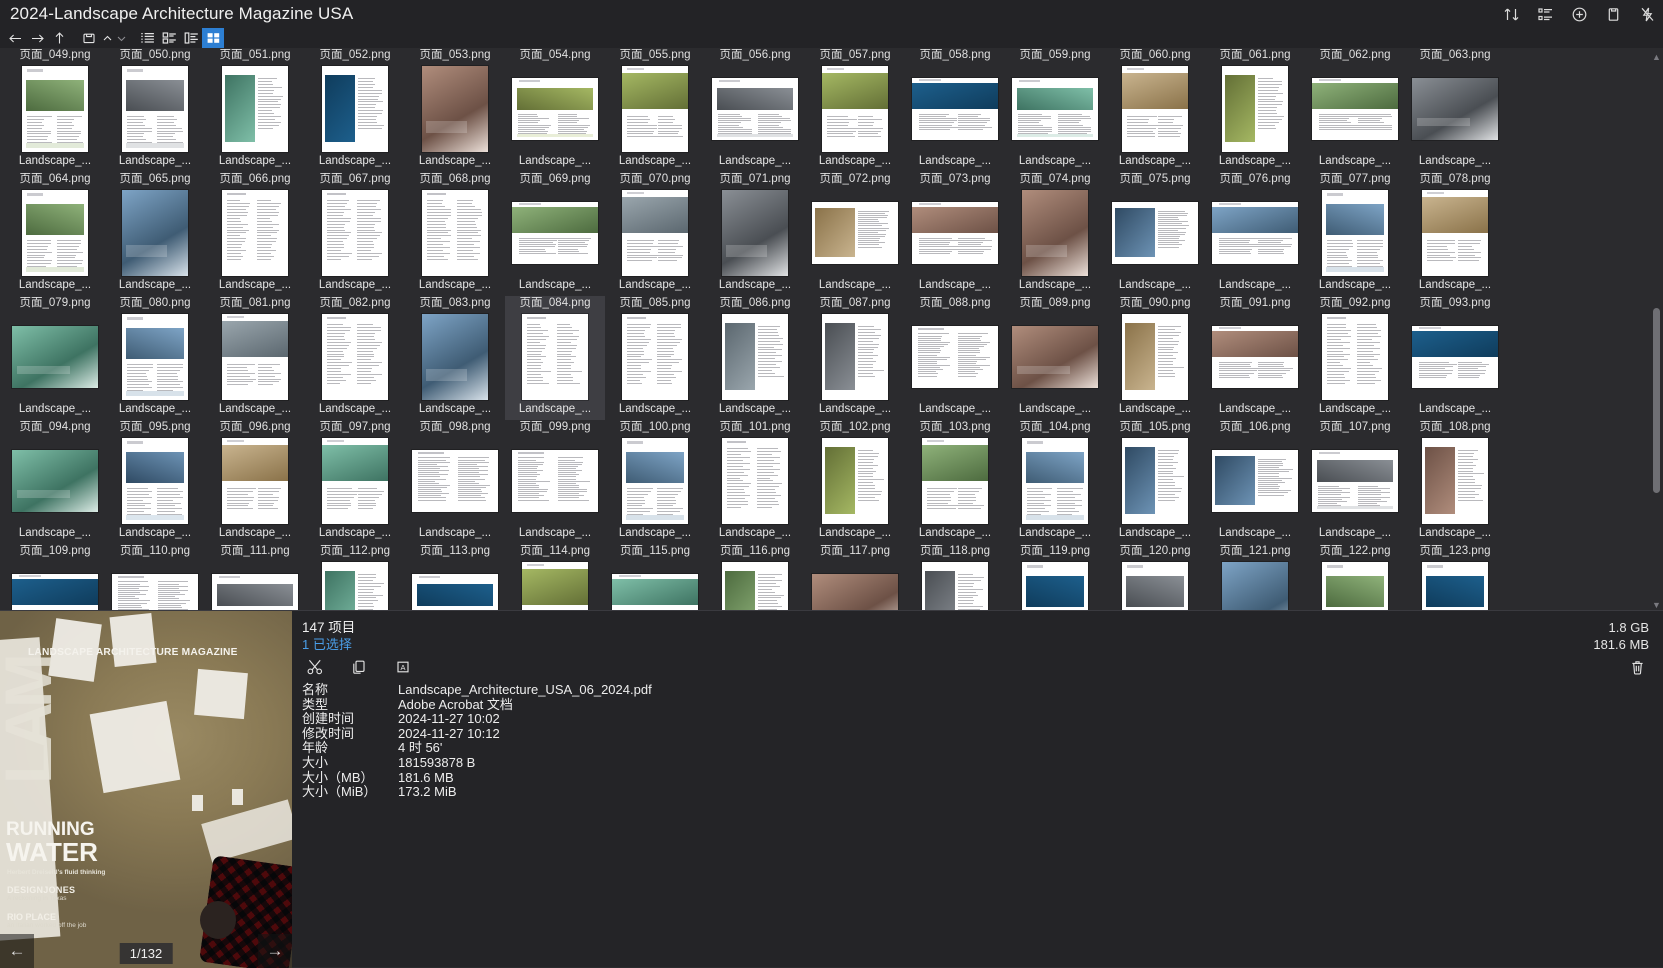 This screenshot has height=968, width=1663. I want to click on forward-button, so click(37, 38).